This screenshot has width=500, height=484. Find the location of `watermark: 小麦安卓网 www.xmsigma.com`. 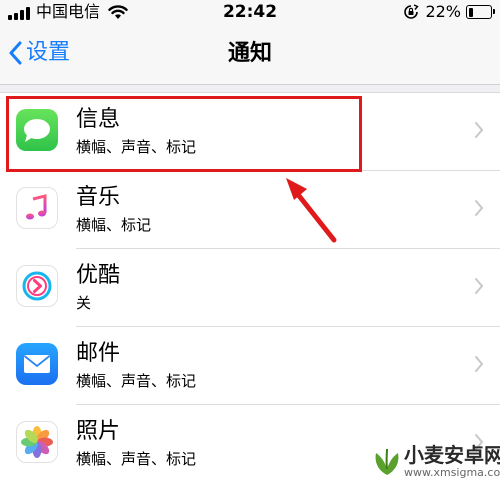

watermark: 小麦安卓网 www.xmsigma.com is located at coordinates (435, 461).